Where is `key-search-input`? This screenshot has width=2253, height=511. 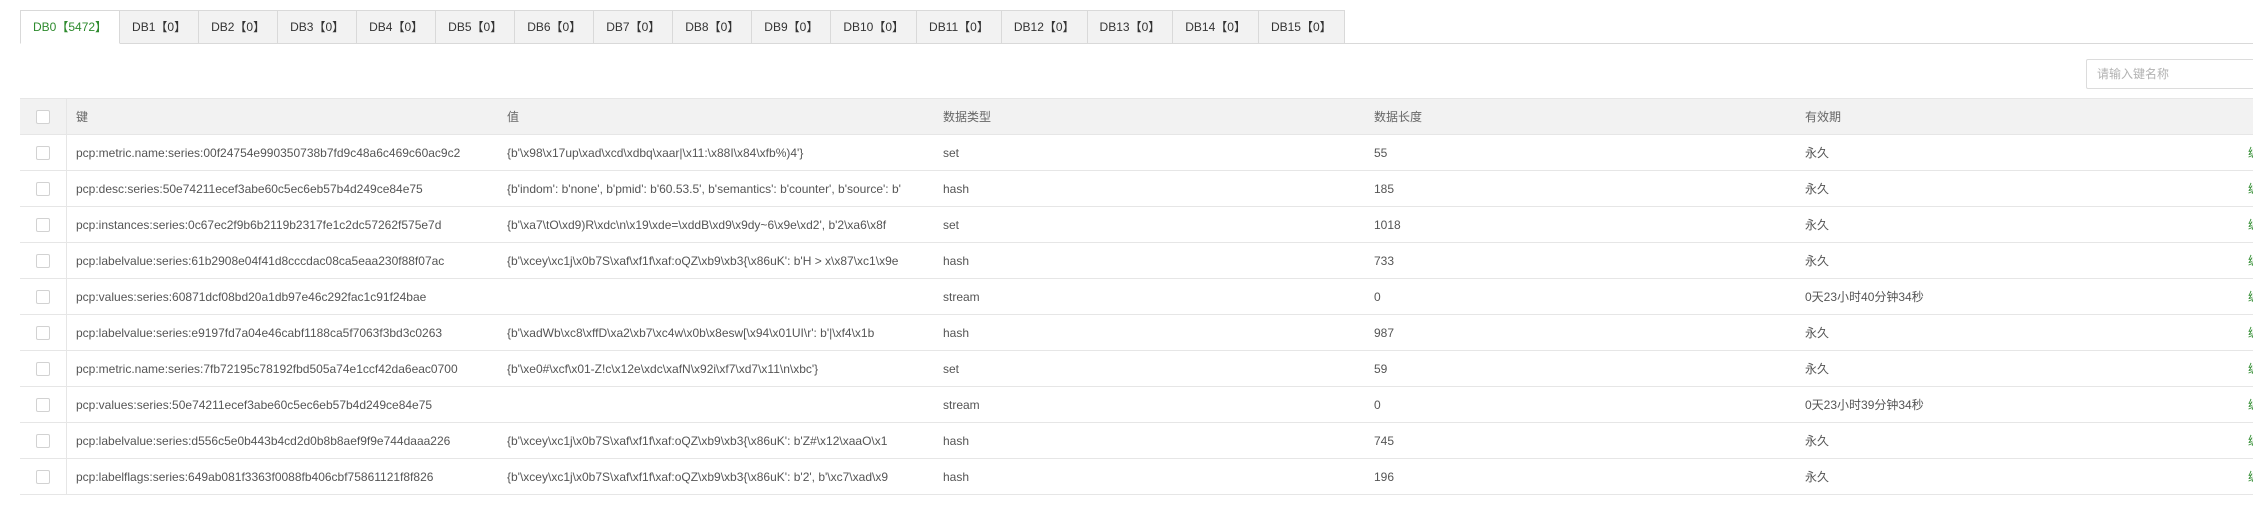
key-search-input is located at coordinates (2169, 74).